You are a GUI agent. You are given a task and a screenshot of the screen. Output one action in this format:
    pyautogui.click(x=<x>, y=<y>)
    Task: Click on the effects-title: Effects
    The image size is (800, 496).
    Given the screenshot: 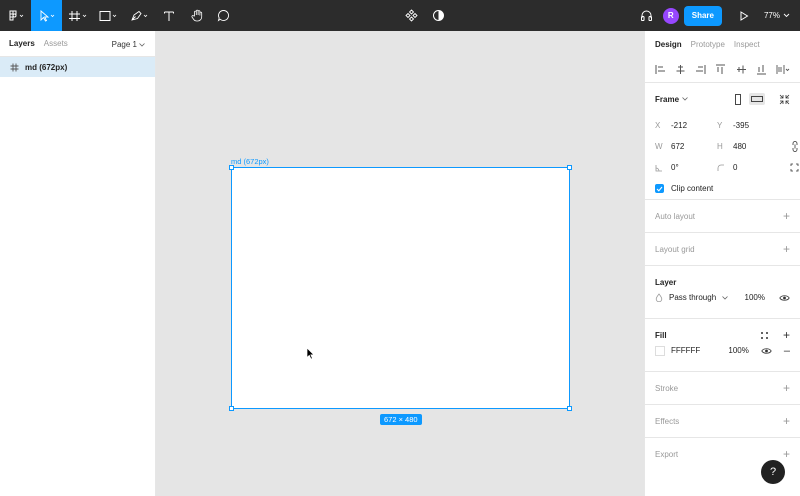 What is the action you would take?
    pyautogui.click(x=667, y=421)
    